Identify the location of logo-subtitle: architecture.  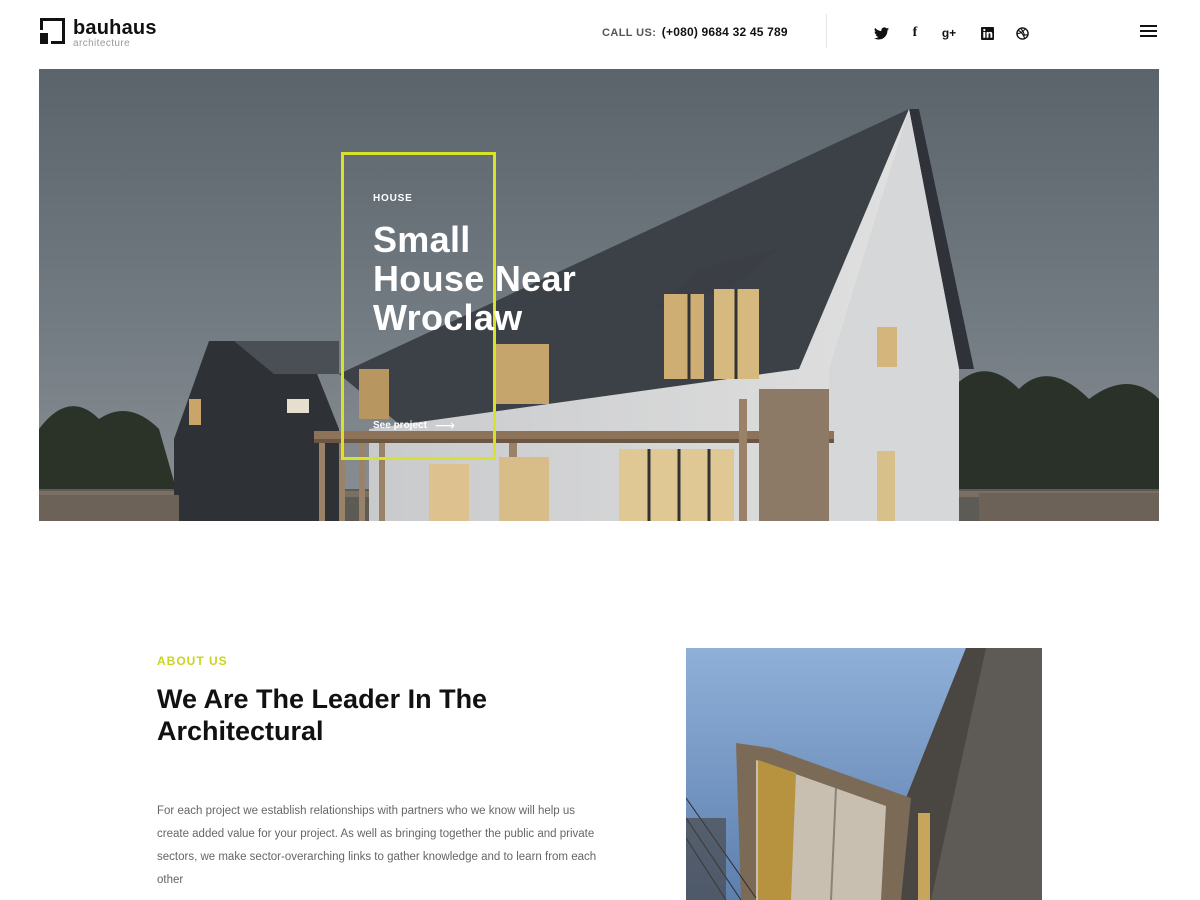
(102, 43).